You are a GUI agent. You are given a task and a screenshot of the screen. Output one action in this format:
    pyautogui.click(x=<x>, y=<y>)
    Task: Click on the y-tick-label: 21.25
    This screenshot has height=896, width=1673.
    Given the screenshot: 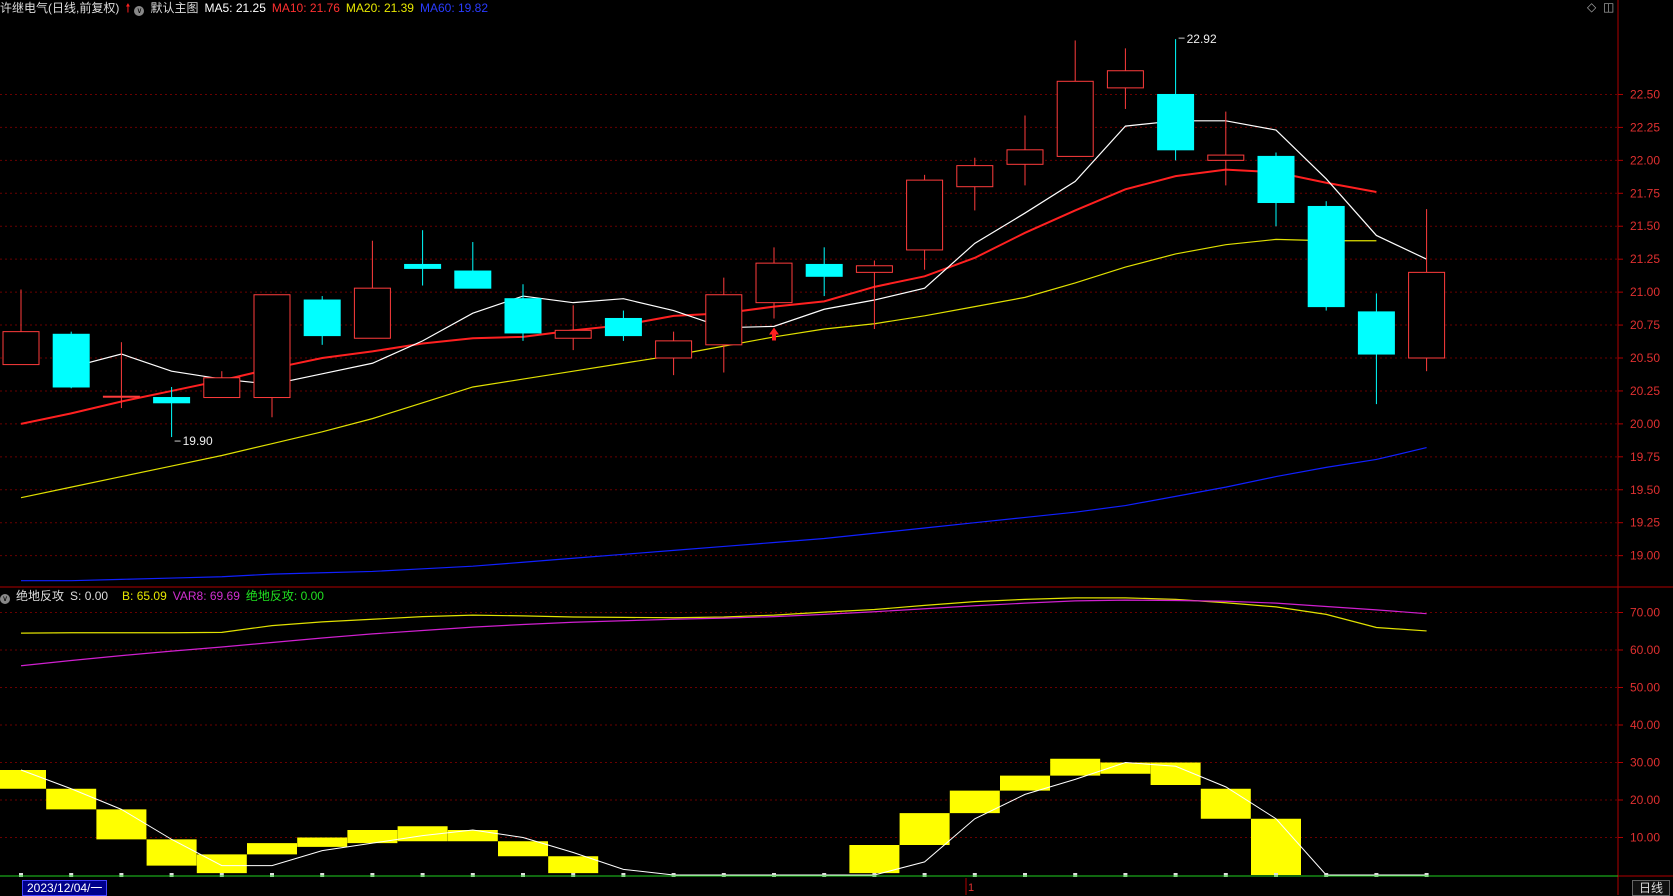 What is the action you would take?
    pyautogui.click(x=1645, y=259)
    